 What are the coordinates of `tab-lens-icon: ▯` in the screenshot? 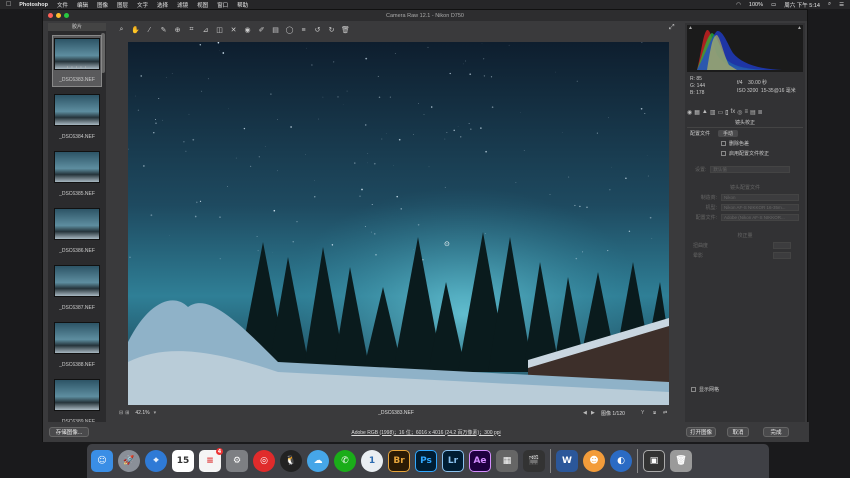 It's located at (726, 112).